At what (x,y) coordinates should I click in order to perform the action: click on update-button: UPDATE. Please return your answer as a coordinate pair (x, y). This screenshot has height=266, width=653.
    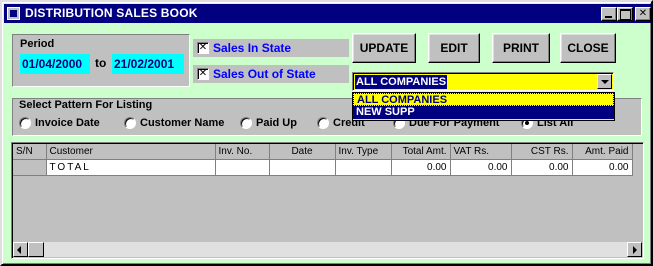
    Looking at the image, I should click on (384, 48).